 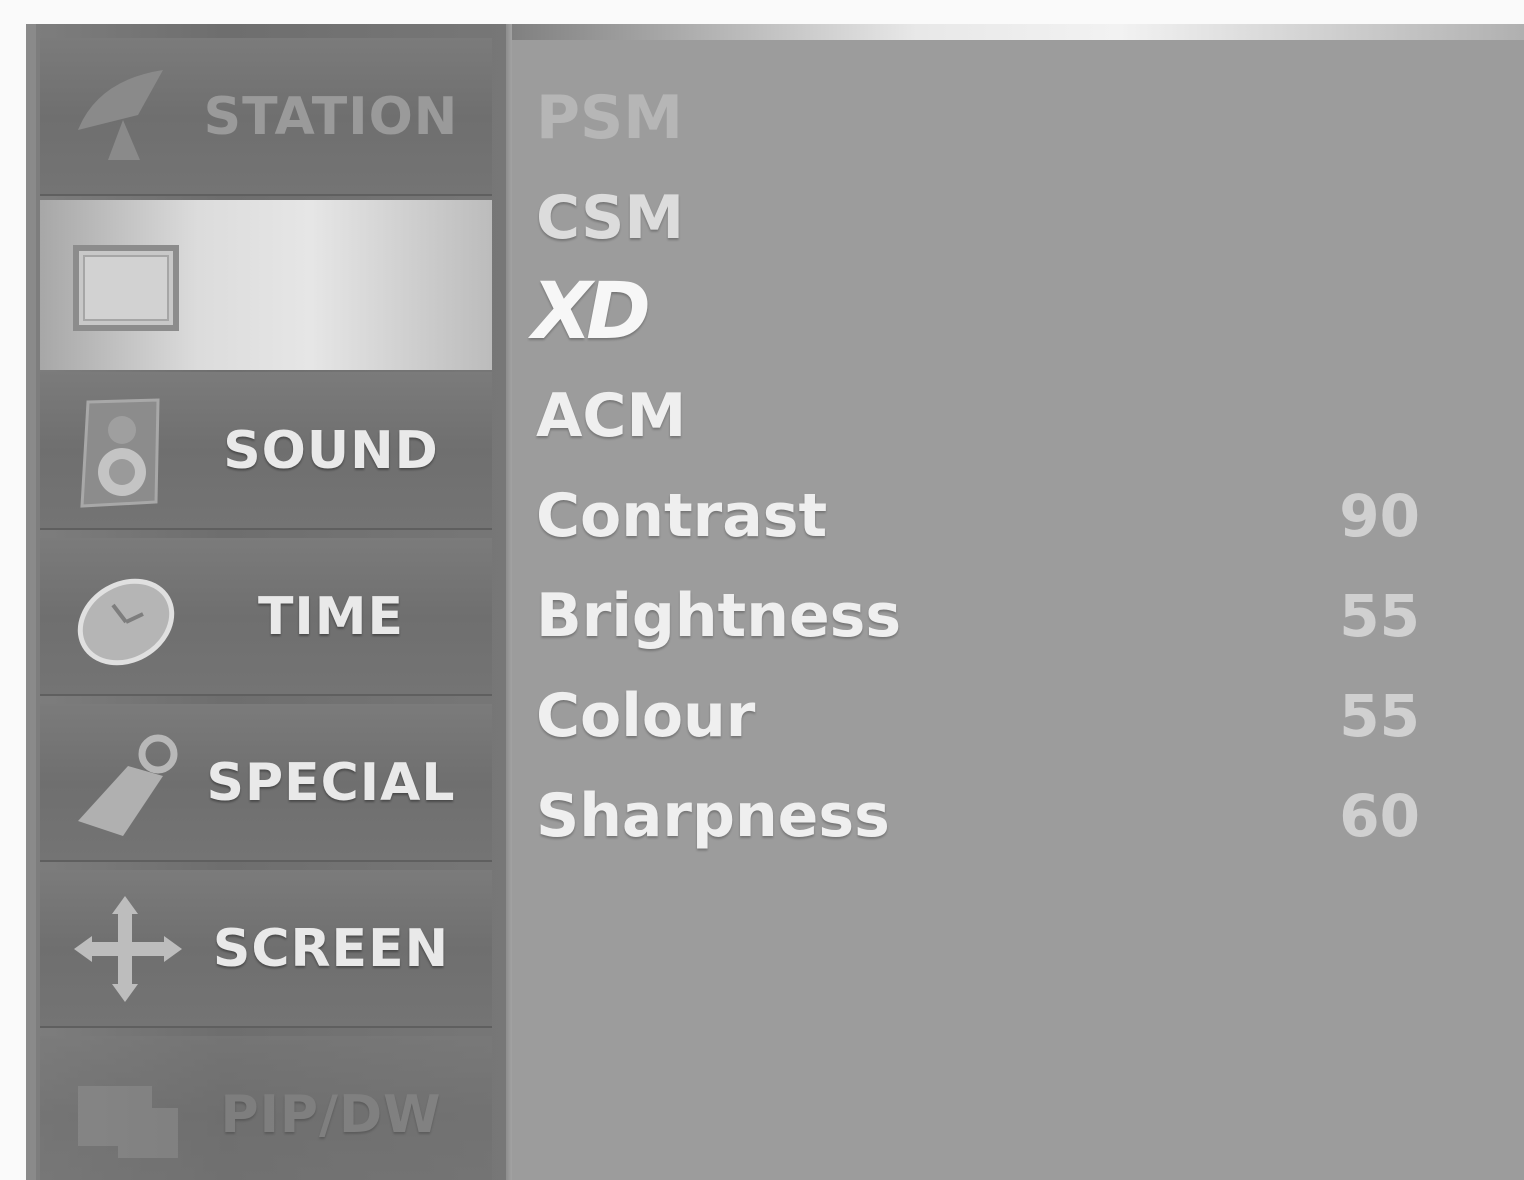 What do you see at coordinates (331, 949) in the screenshot?
I see `menu-tab-label: SCREEN` at bounding box center [331, 949].